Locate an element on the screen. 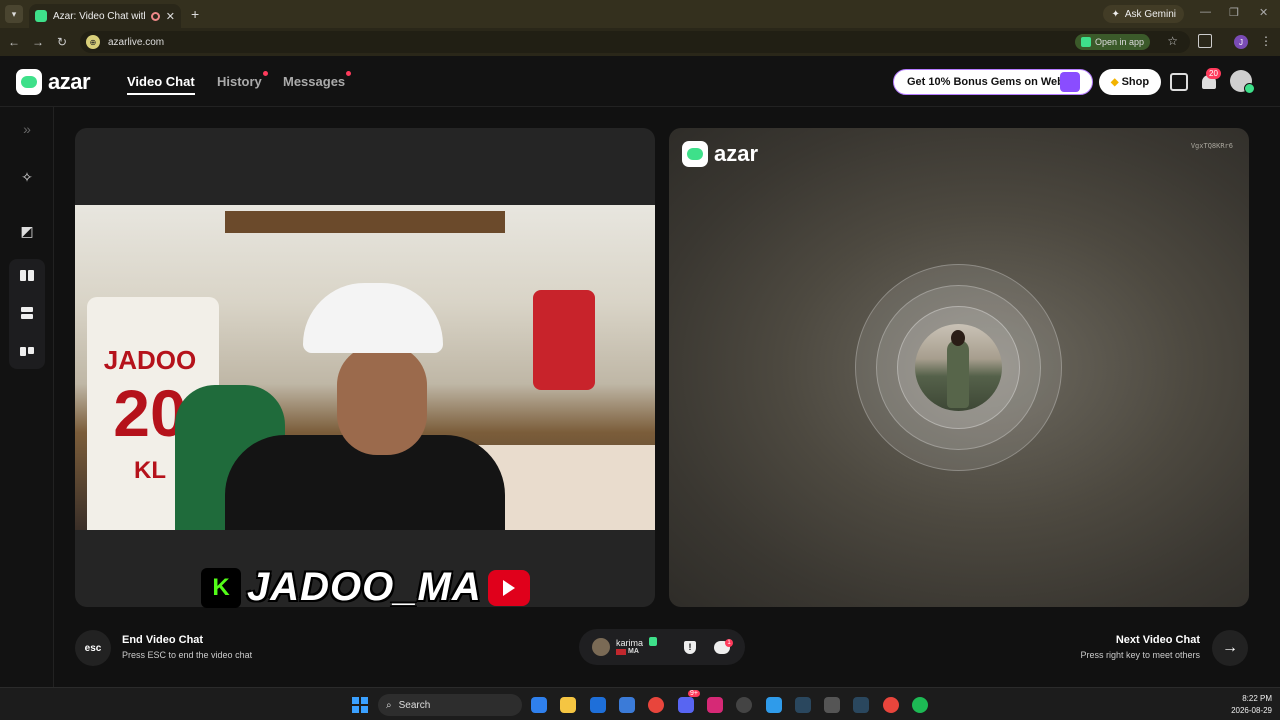 This screenshot has height=720, width=1280. azar-watermark: azar is located at coordinates (720, 154).